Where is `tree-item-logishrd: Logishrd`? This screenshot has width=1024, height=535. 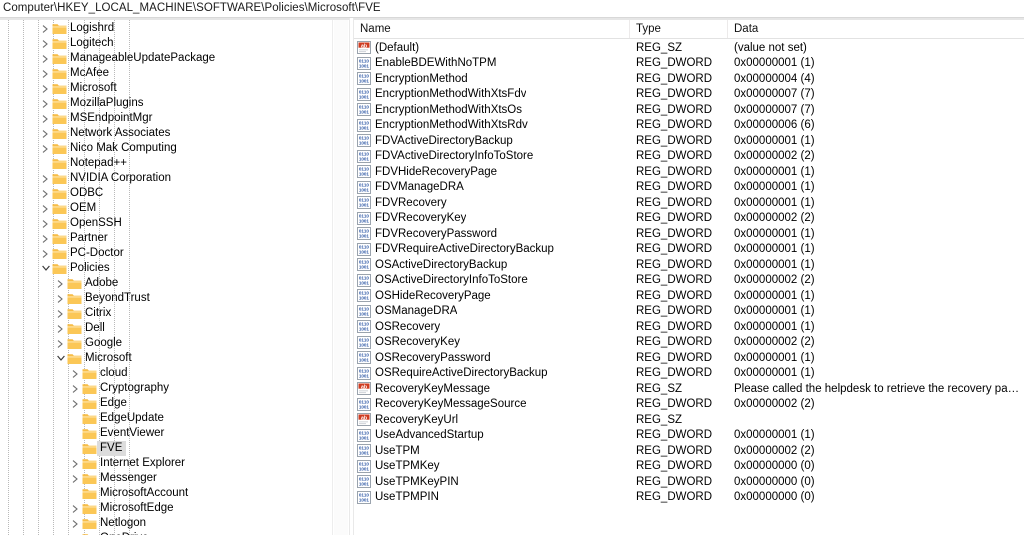 tree-item-logishrd: Logishrd is located at coordinates (174, 28).